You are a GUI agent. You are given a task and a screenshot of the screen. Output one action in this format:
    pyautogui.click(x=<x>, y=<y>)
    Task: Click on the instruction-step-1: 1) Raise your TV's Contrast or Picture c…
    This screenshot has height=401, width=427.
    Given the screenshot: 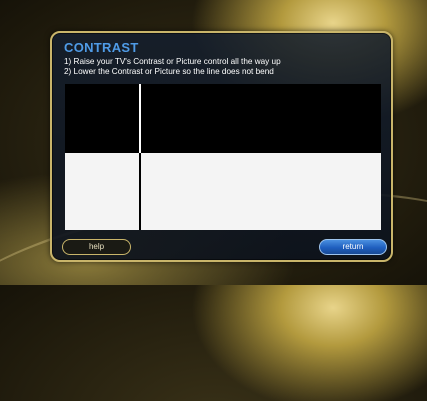 What is the action you would take?
    pyautogui.click(x=172, y=61)
    